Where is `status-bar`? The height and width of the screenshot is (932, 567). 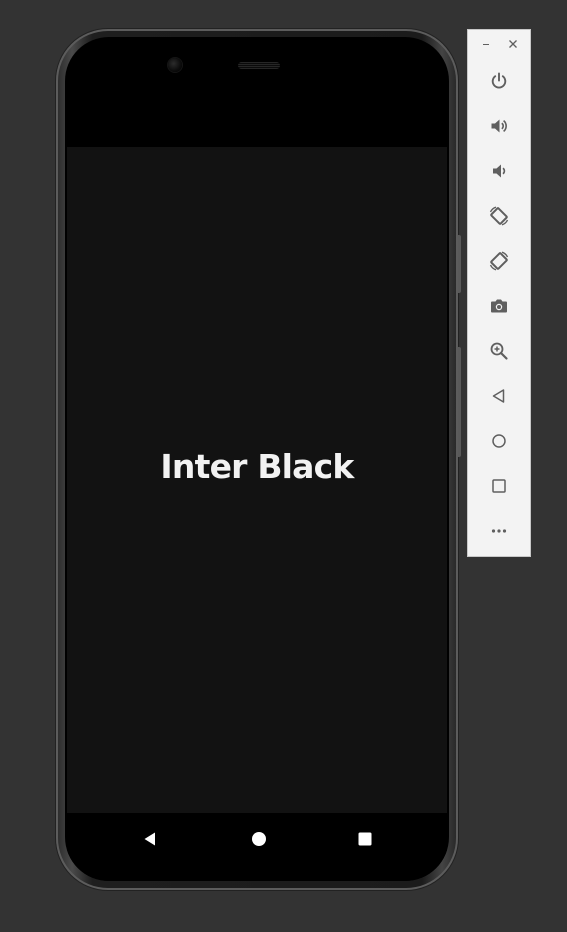 status-bar is located at coordinates (257, 116).